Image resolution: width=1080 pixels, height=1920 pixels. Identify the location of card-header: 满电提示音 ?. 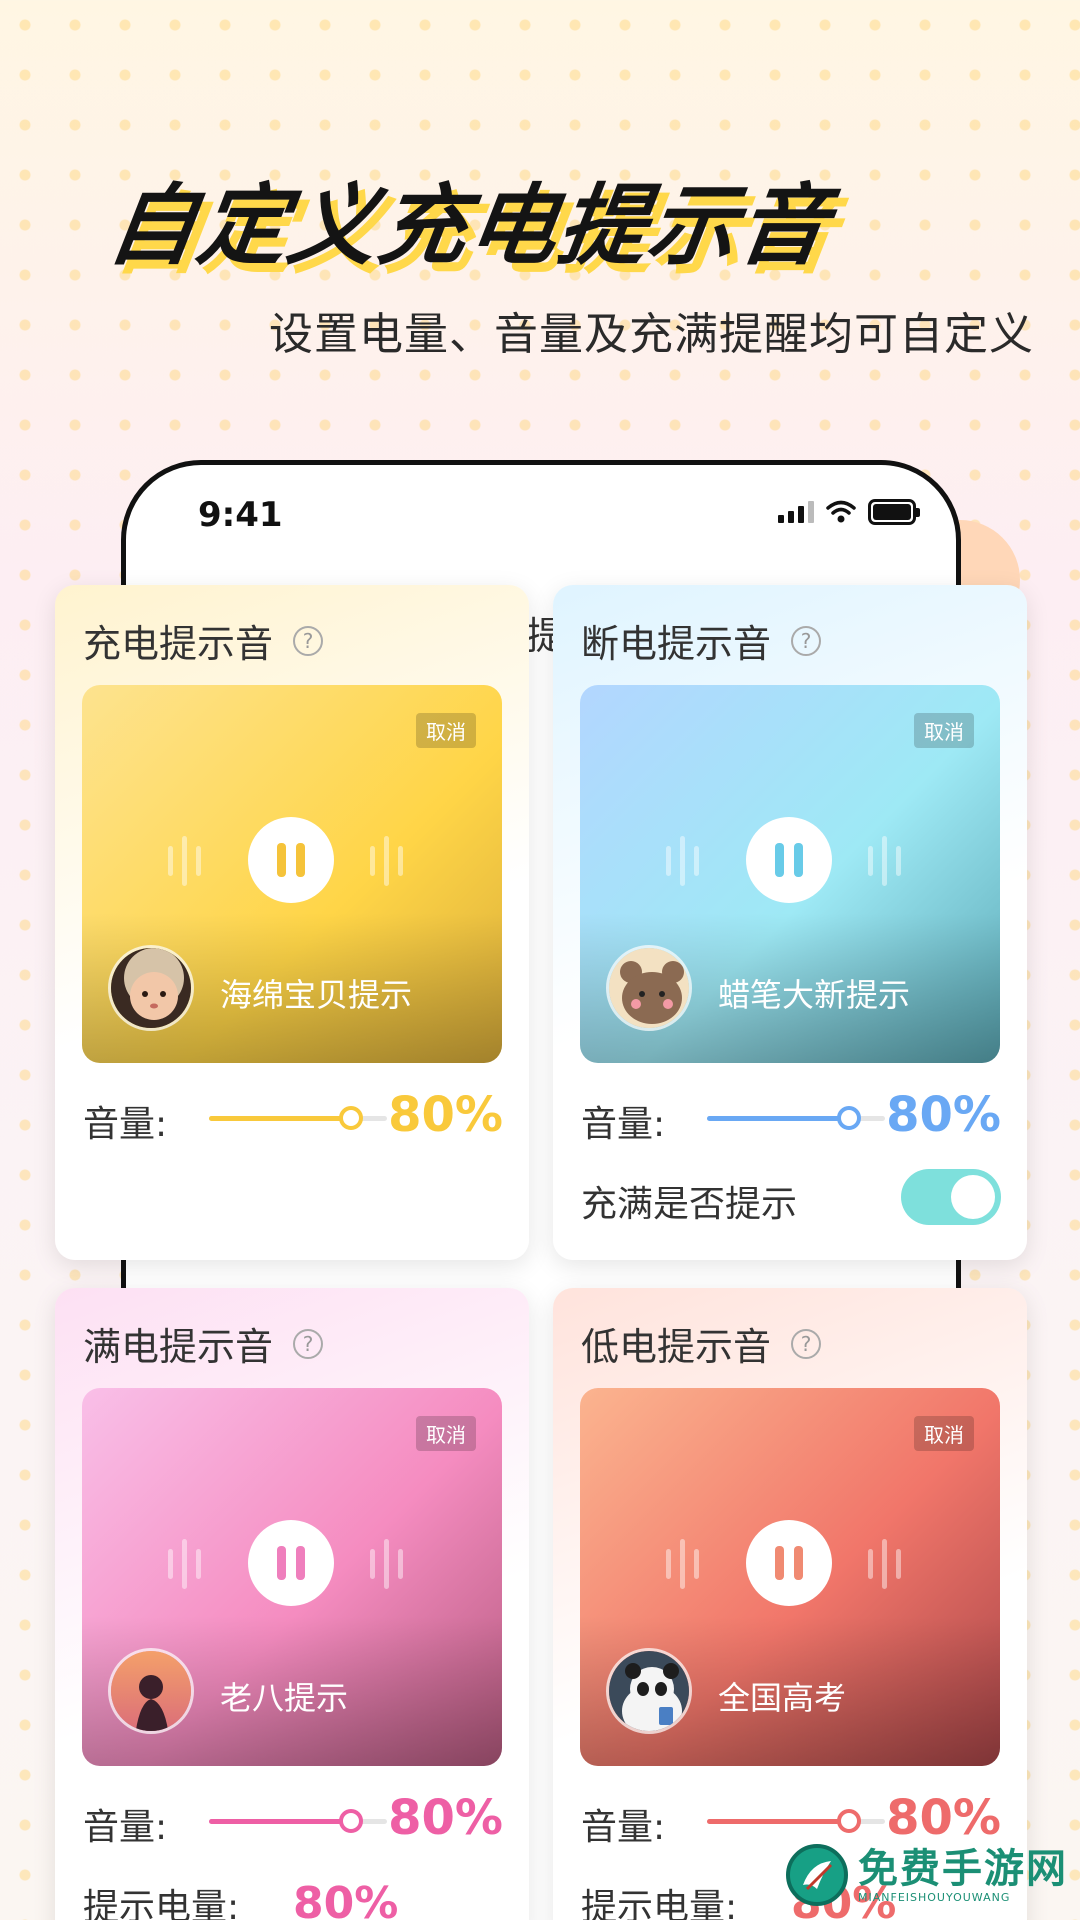
(203, 1343).